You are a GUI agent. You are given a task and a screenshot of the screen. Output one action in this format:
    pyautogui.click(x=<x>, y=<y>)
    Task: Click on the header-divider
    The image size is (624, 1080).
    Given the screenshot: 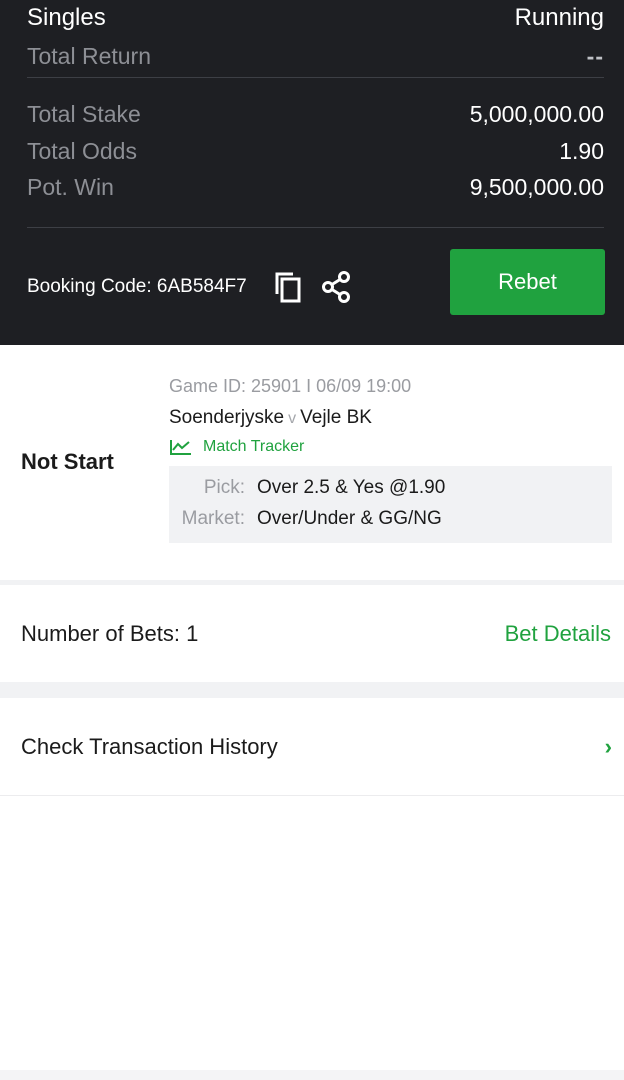 What is the action you would take?
    pyautogui.click(x=315, y=77)
    